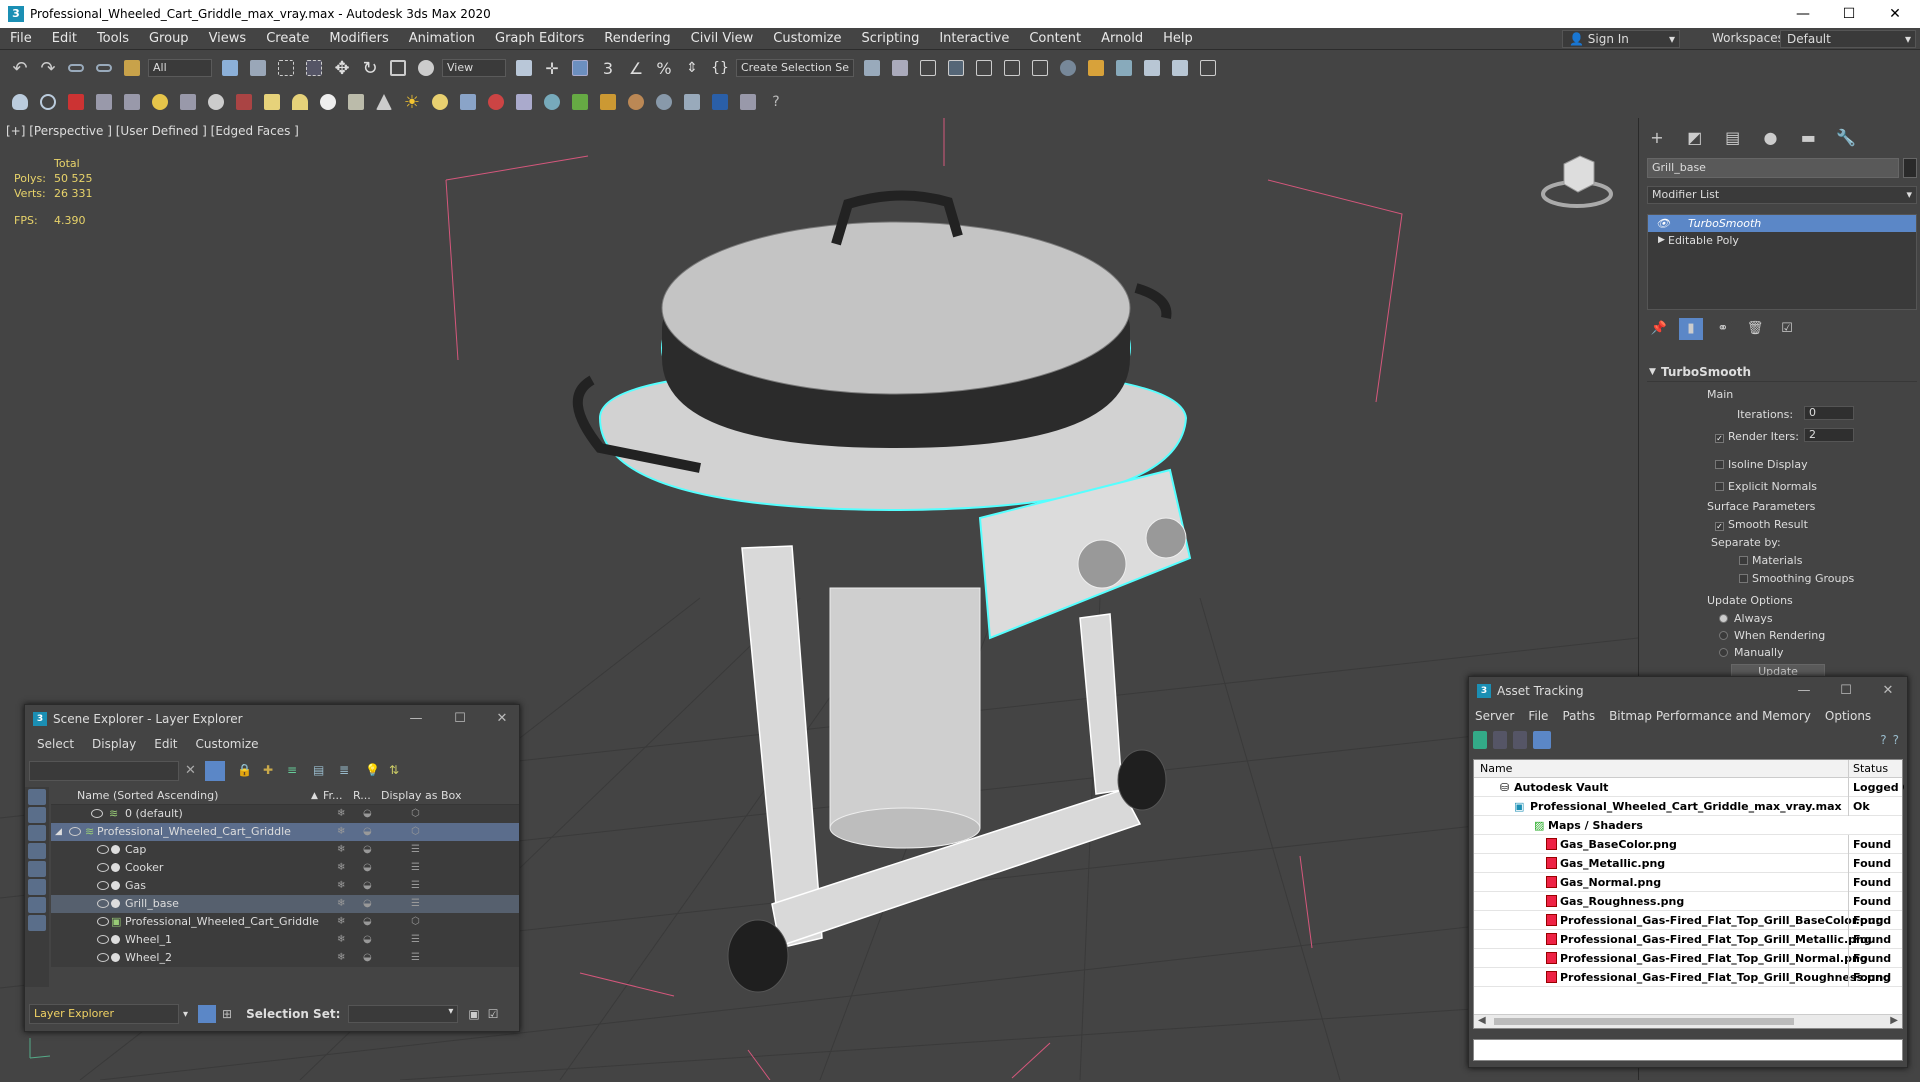 This screenshot has width=1920, height=1082. What do you see at coordinates (1180, 68) in the screenshot?
I see `render-iterative-icon` at bounding box center [1180, 68].